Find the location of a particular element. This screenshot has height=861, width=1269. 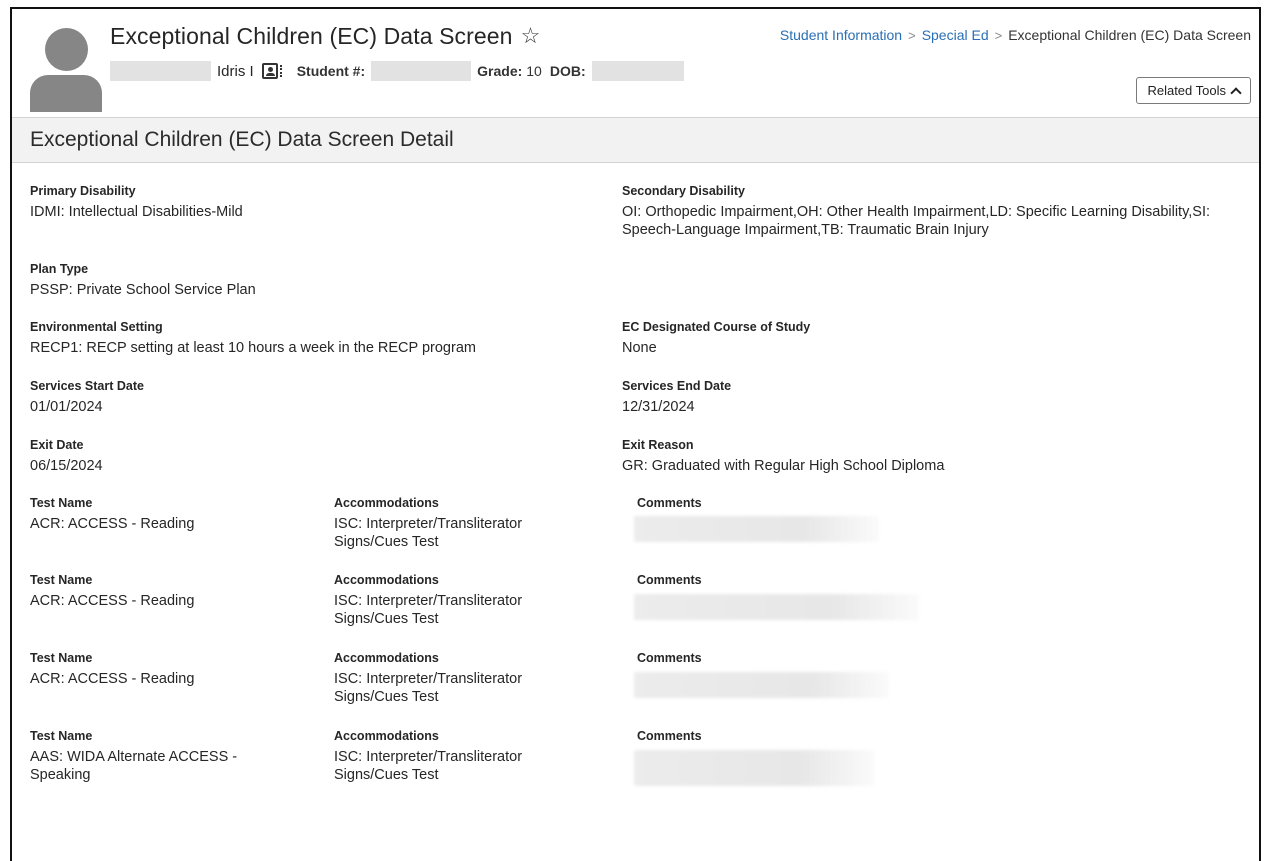

services-end-date-field: Services End Date 12/31/2024 is located at coordinates (912, 397).